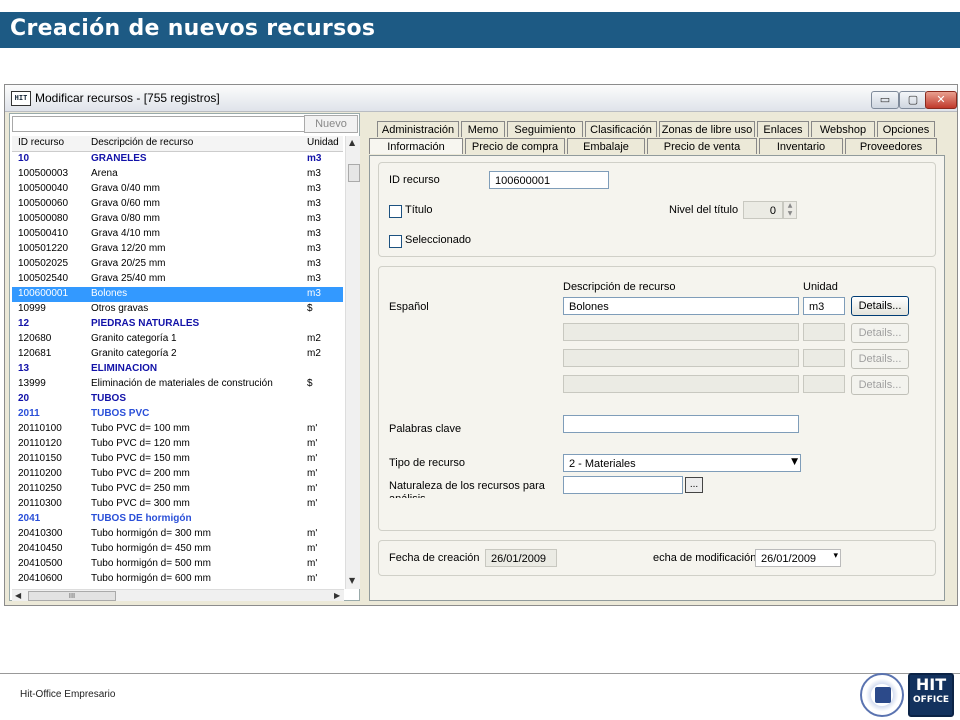  I want to click on table-row: 20110100 Tubo PVC d= 100 mm m', so click(177, 429).